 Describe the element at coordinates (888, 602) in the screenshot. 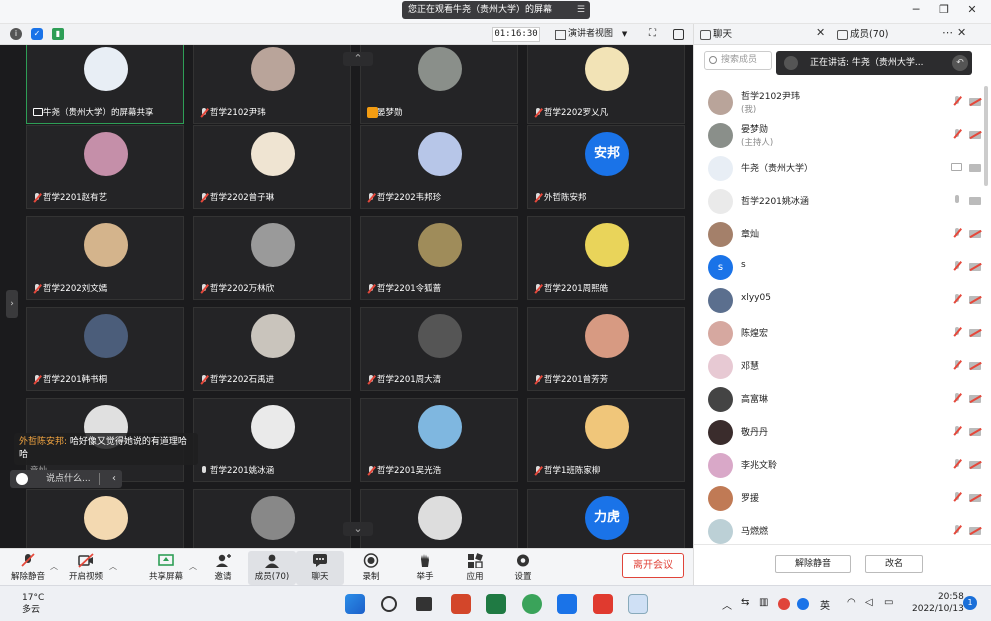

I see `battery-icon: ▭` at that location.